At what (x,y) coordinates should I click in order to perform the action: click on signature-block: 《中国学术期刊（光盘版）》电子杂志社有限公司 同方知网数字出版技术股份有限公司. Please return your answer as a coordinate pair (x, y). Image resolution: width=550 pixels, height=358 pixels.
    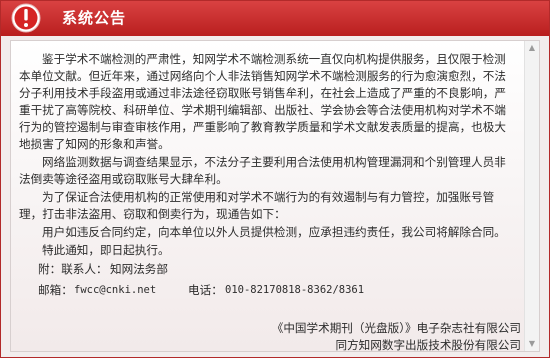
    Looking at the image, I should click on (266, 336).